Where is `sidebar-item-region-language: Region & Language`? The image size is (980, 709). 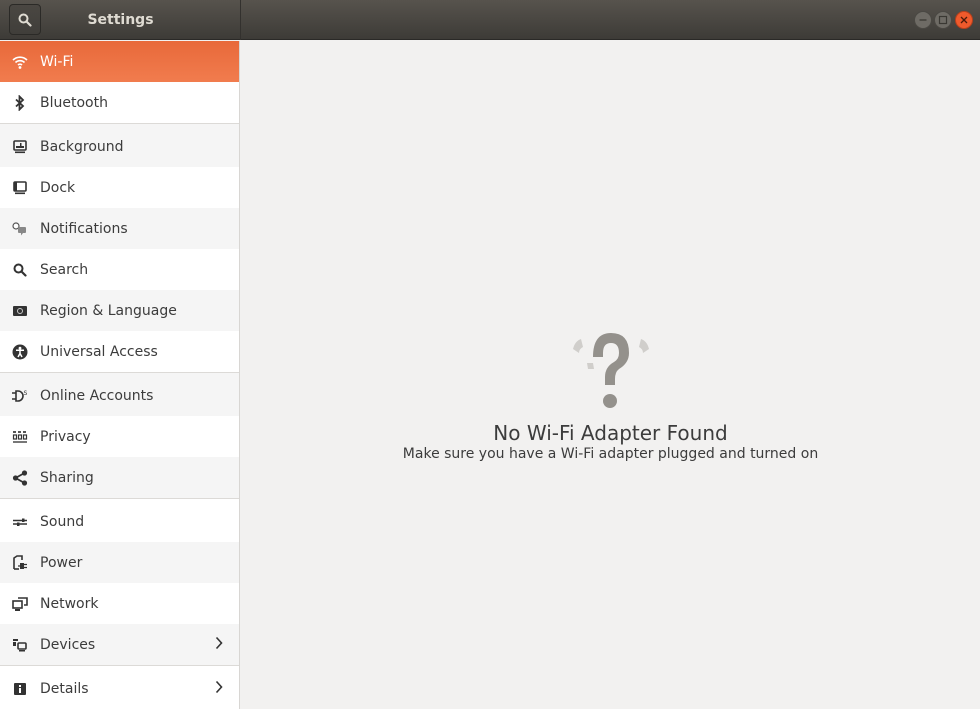 sidebar-item-region-language: Region & Language is located at coordinates (119, 310).